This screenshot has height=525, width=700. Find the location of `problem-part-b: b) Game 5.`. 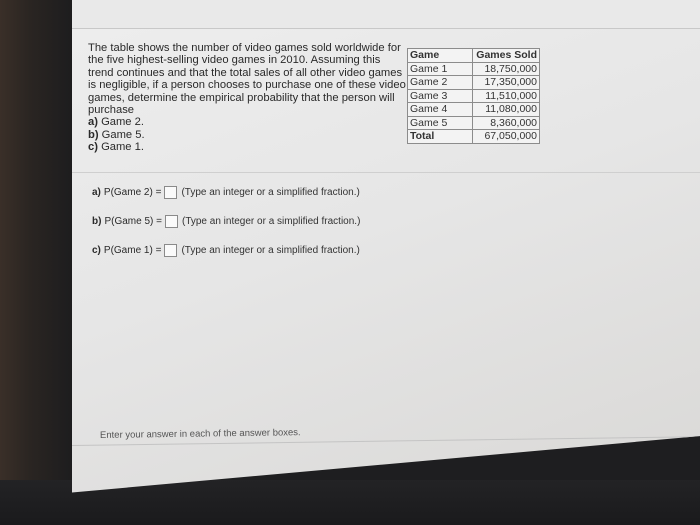

problem-part-b: b) Game 5. is located at coordinates (116, 134).